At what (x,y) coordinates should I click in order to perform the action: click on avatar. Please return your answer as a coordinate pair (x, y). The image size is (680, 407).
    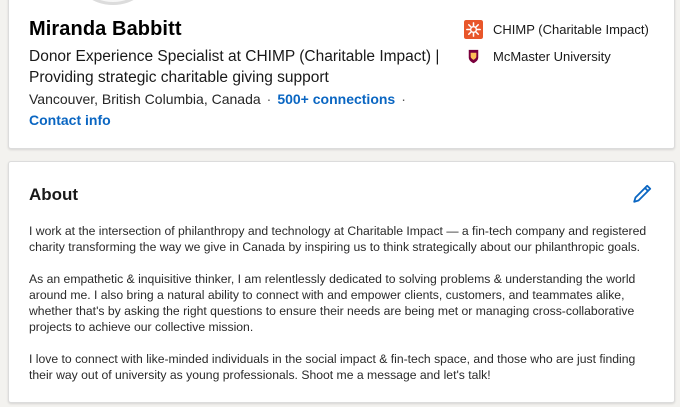
    Looking at the image, I should click on (113, 2).